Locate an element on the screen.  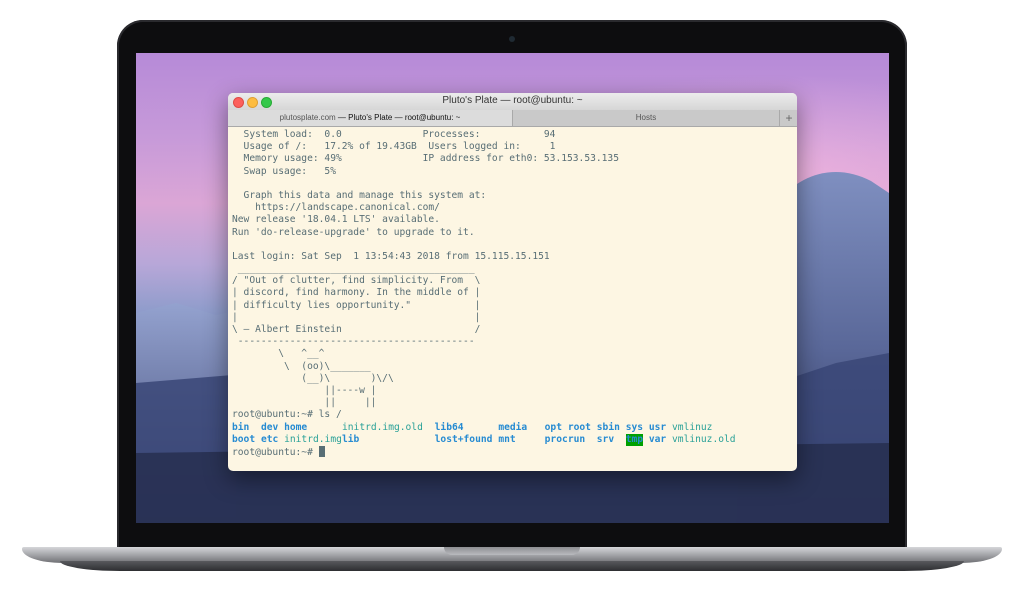
terminal-line: https://landscape.canonical.com/ is located at coordinates (336, 208).